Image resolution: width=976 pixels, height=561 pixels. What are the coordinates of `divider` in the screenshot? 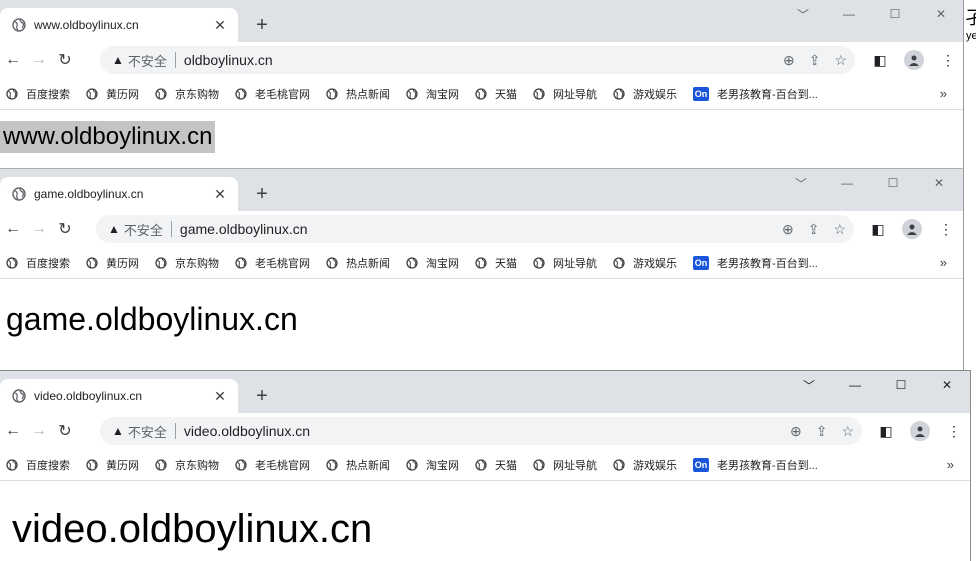 It's located at (175, 60).